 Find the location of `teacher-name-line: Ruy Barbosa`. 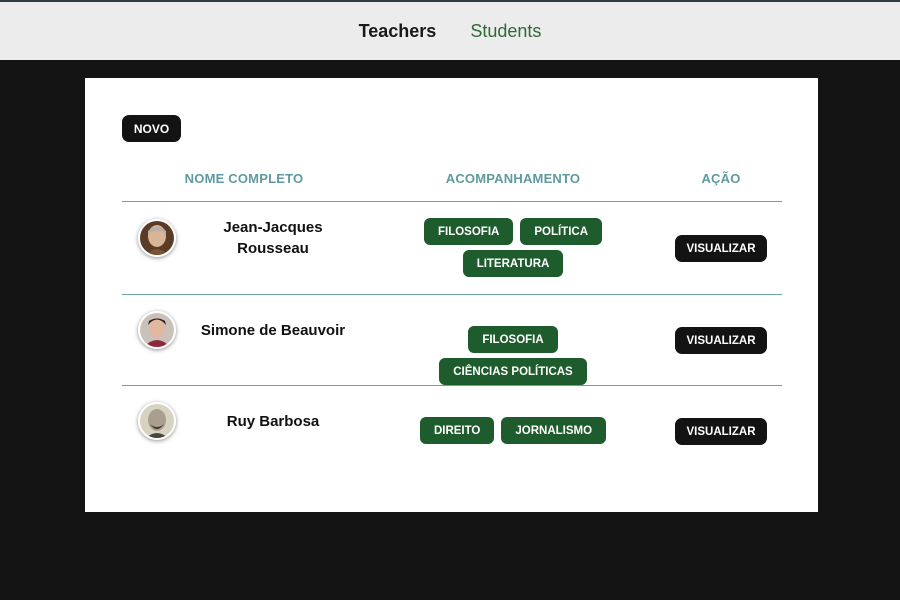

teacher-name-line: Ruy Barbosa is located at coordinates (273, 421).